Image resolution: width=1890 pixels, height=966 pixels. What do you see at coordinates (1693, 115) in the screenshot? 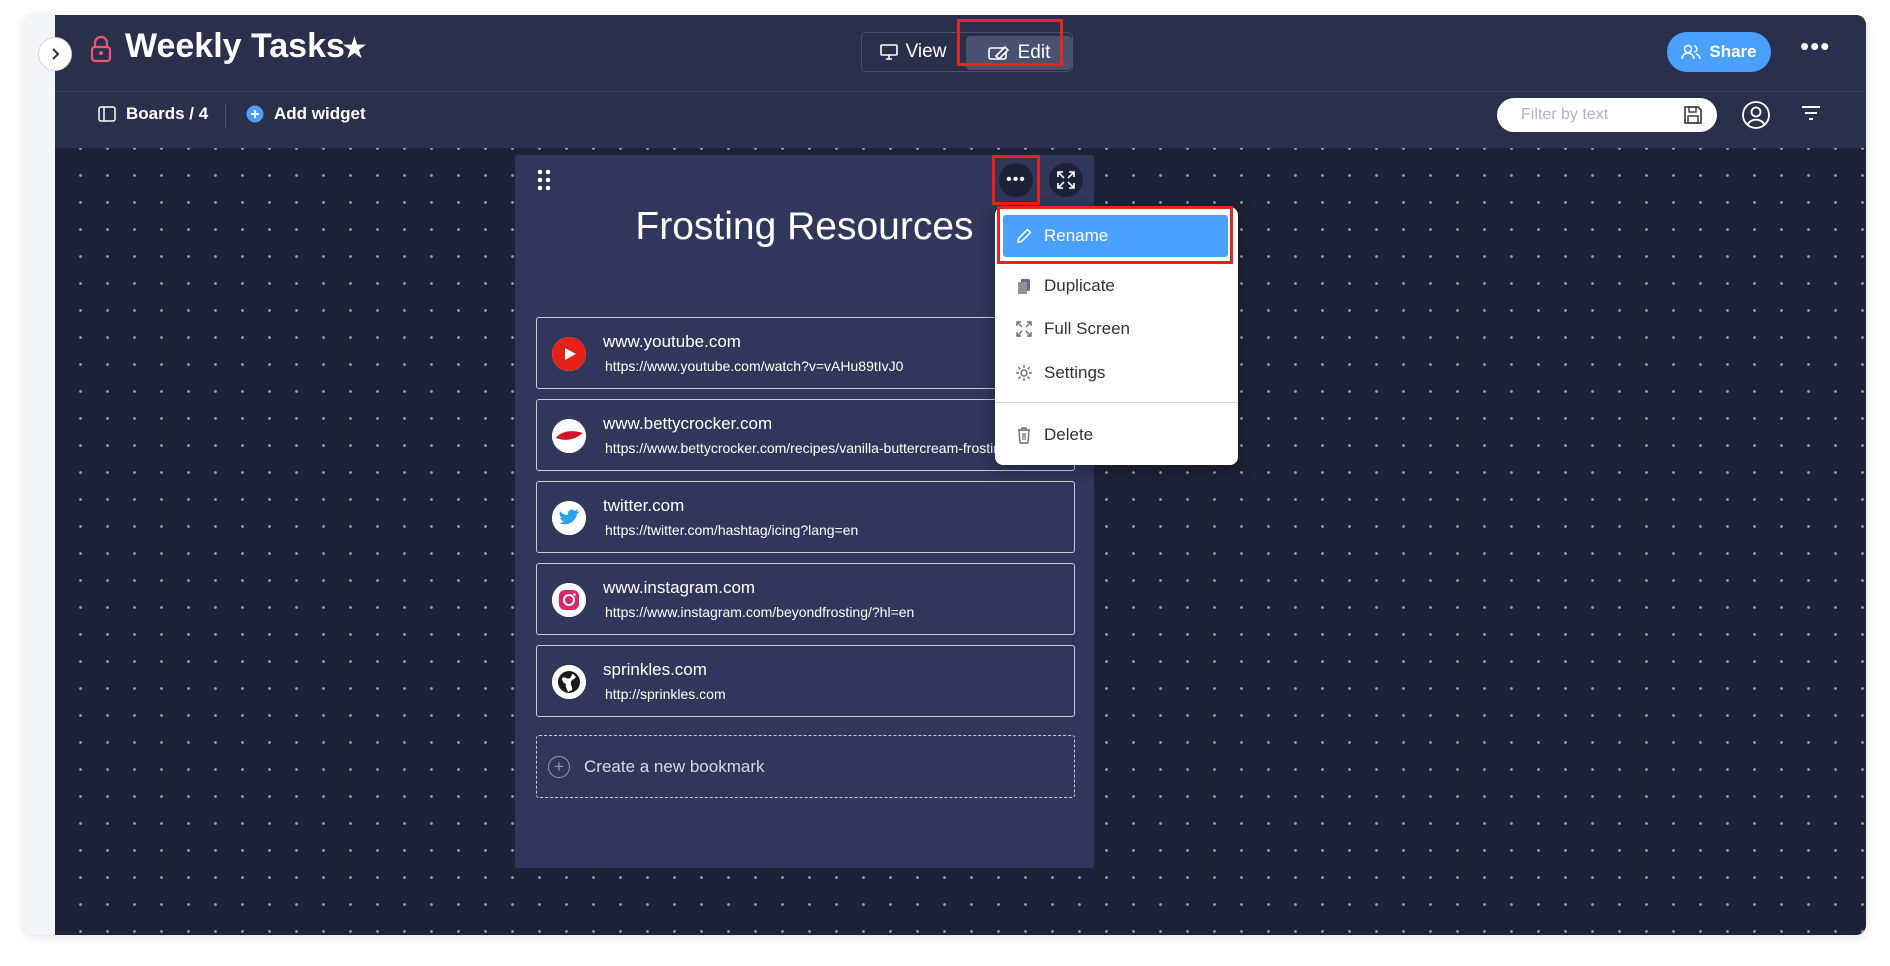
I see `save-icon` at bounding box center [1693, 115].